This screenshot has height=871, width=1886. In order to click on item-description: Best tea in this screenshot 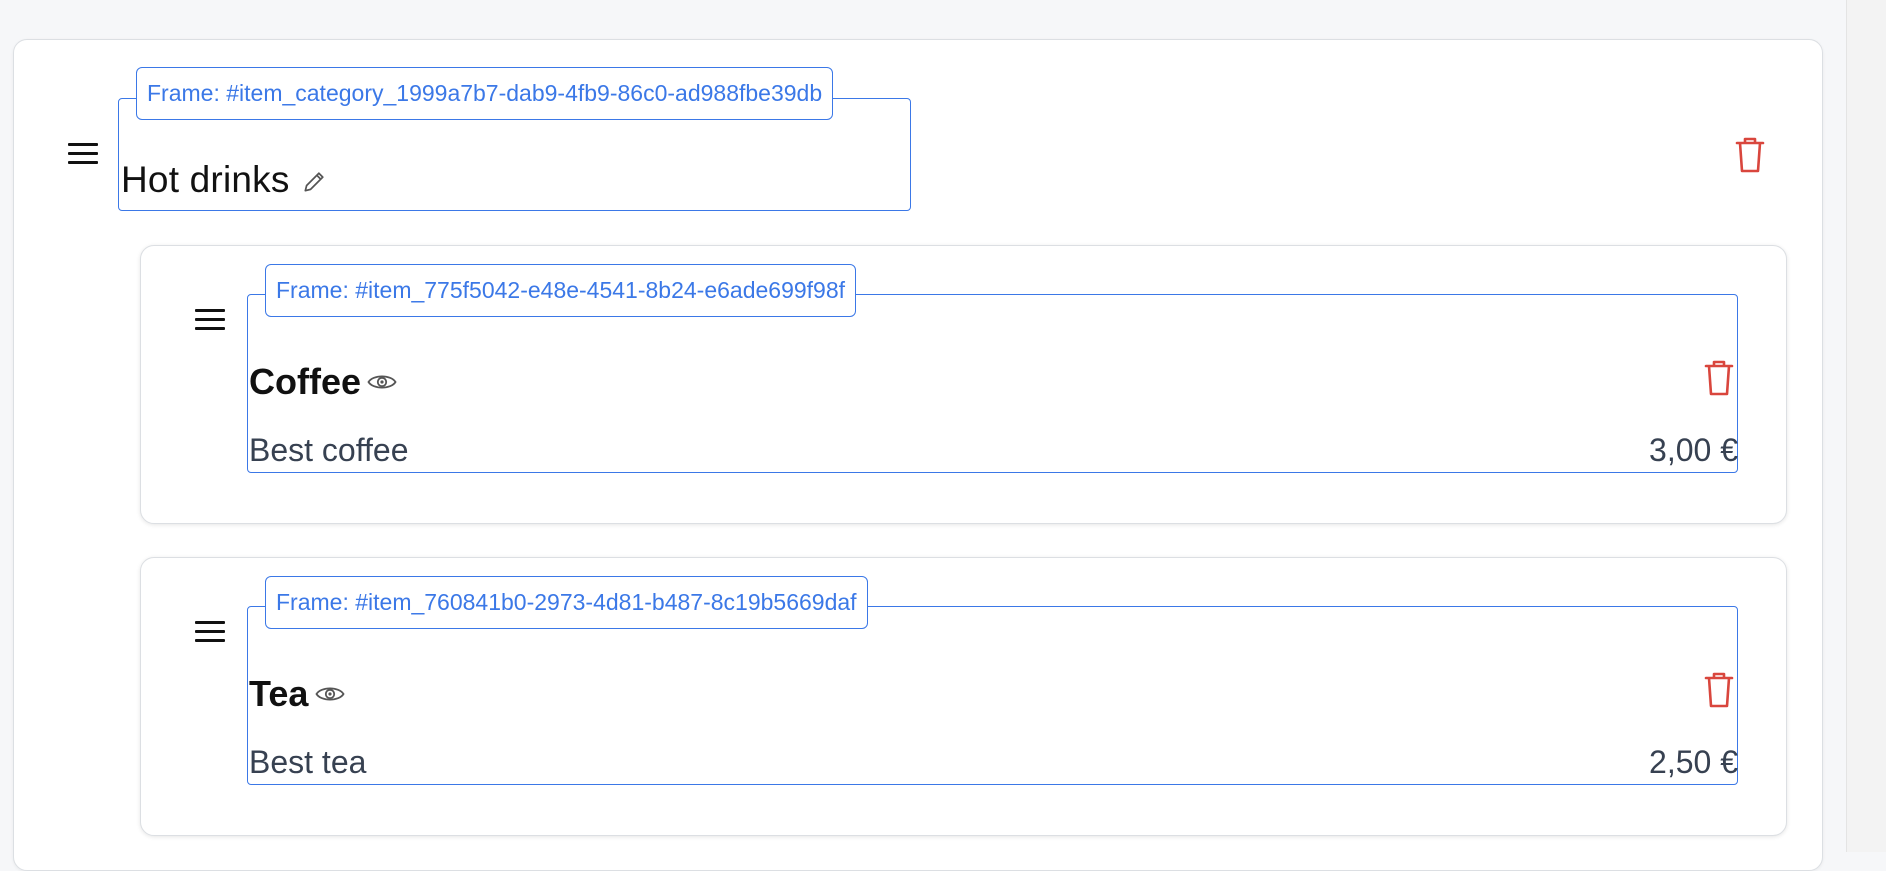, I will do `click(308, 762)`.